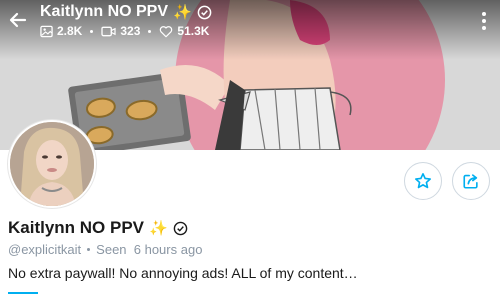 This screenshot has width=500, height=295. I want to click on more-options-button, so click(484, 21).